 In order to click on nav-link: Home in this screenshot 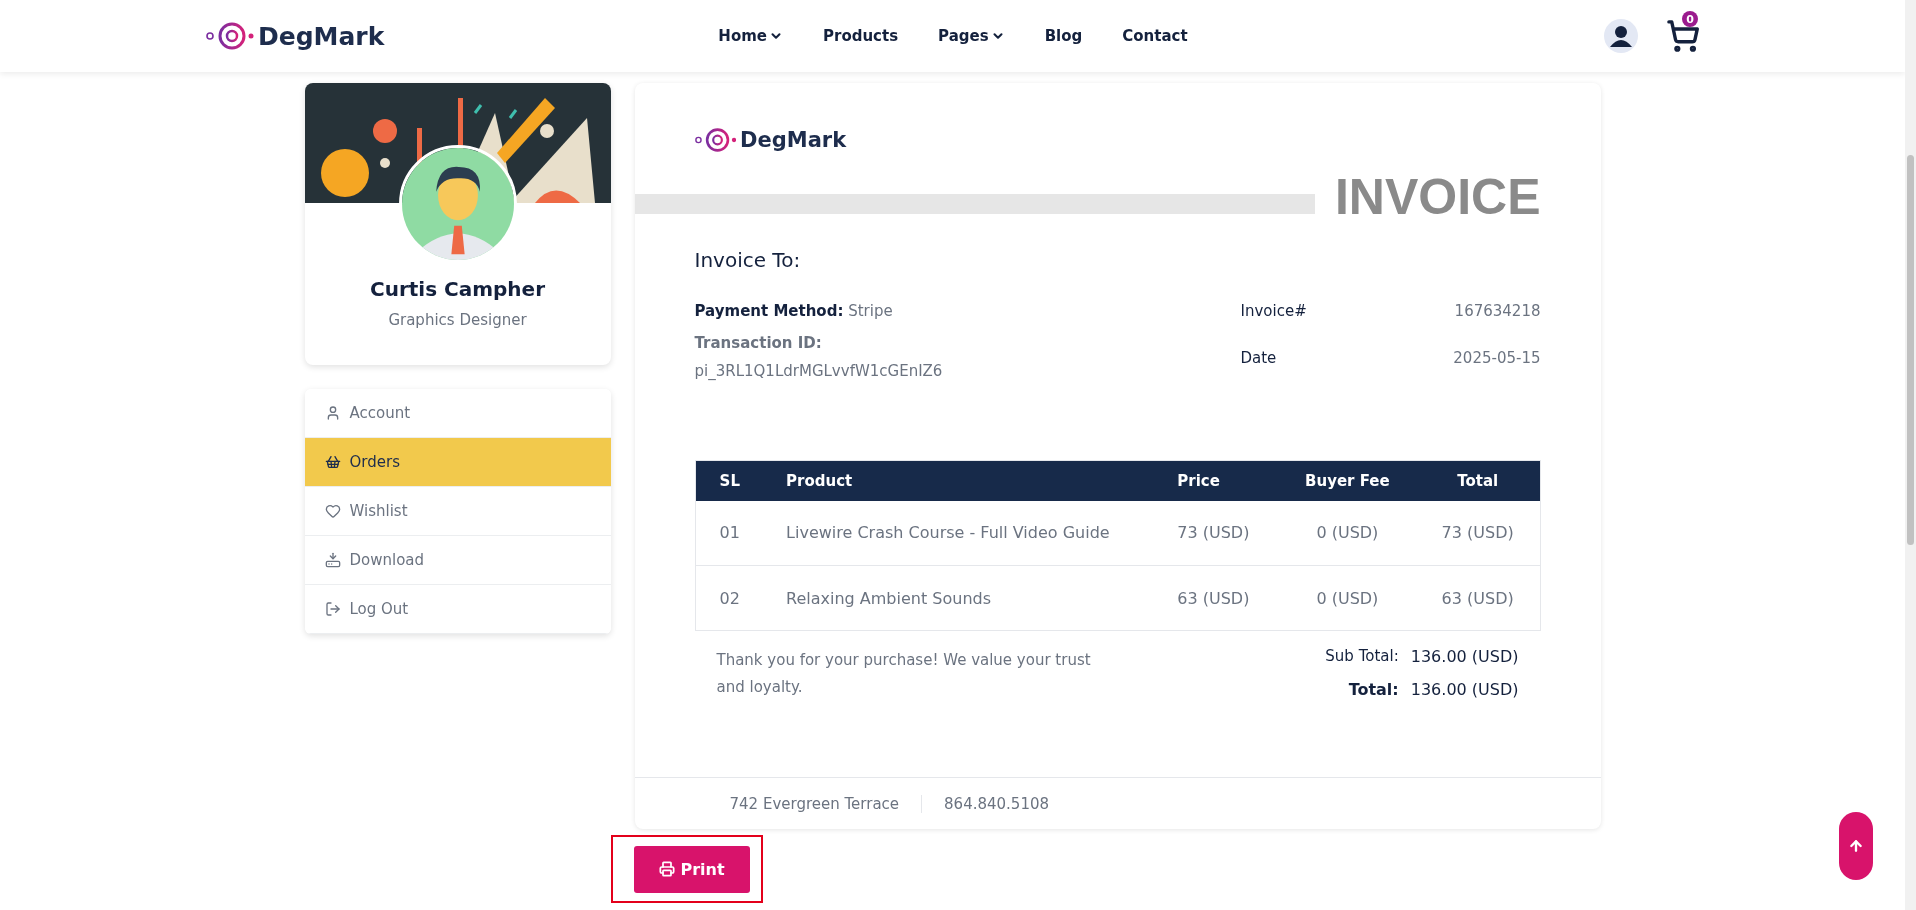, I will do `click(750, 36)`.